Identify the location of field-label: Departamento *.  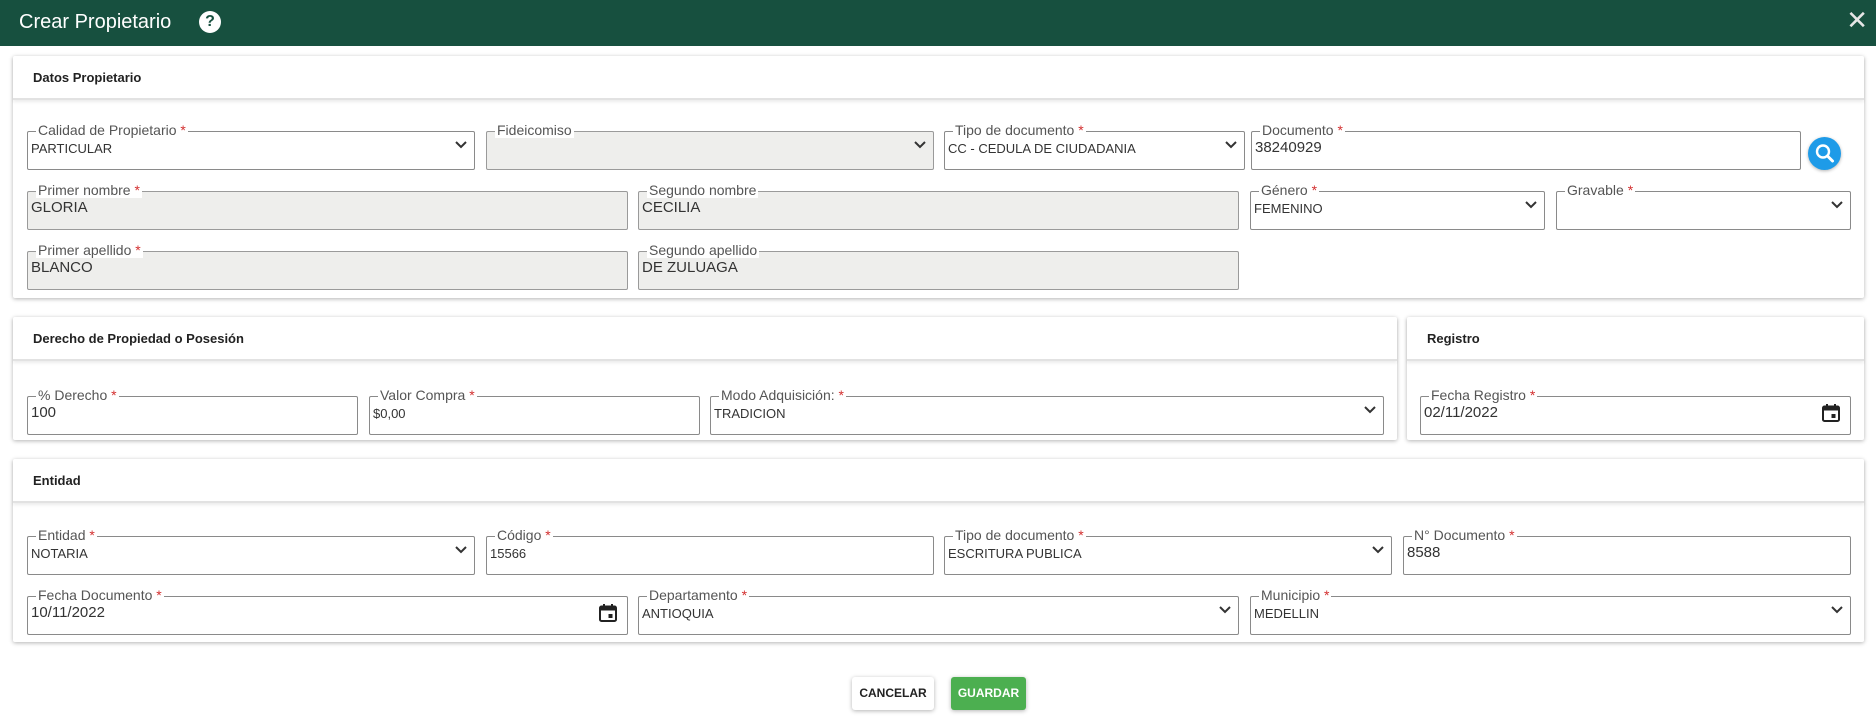
(698, 595).